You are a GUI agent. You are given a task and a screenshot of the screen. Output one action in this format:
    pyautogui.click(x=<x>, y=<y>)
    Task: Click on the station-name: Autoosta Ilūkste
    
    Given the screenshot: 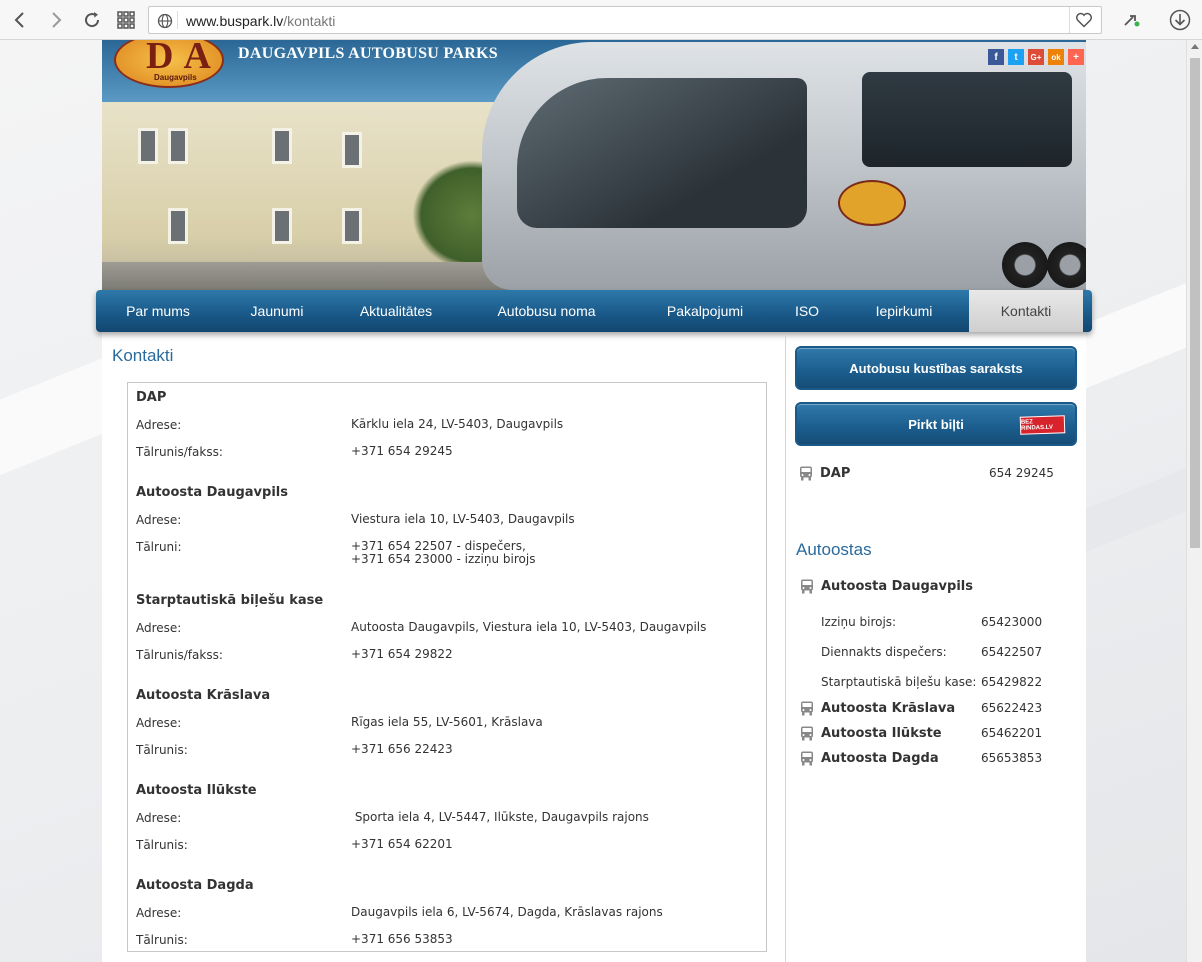 What is the action you would take?
    pyautogui.click(x=881, y=733)
    